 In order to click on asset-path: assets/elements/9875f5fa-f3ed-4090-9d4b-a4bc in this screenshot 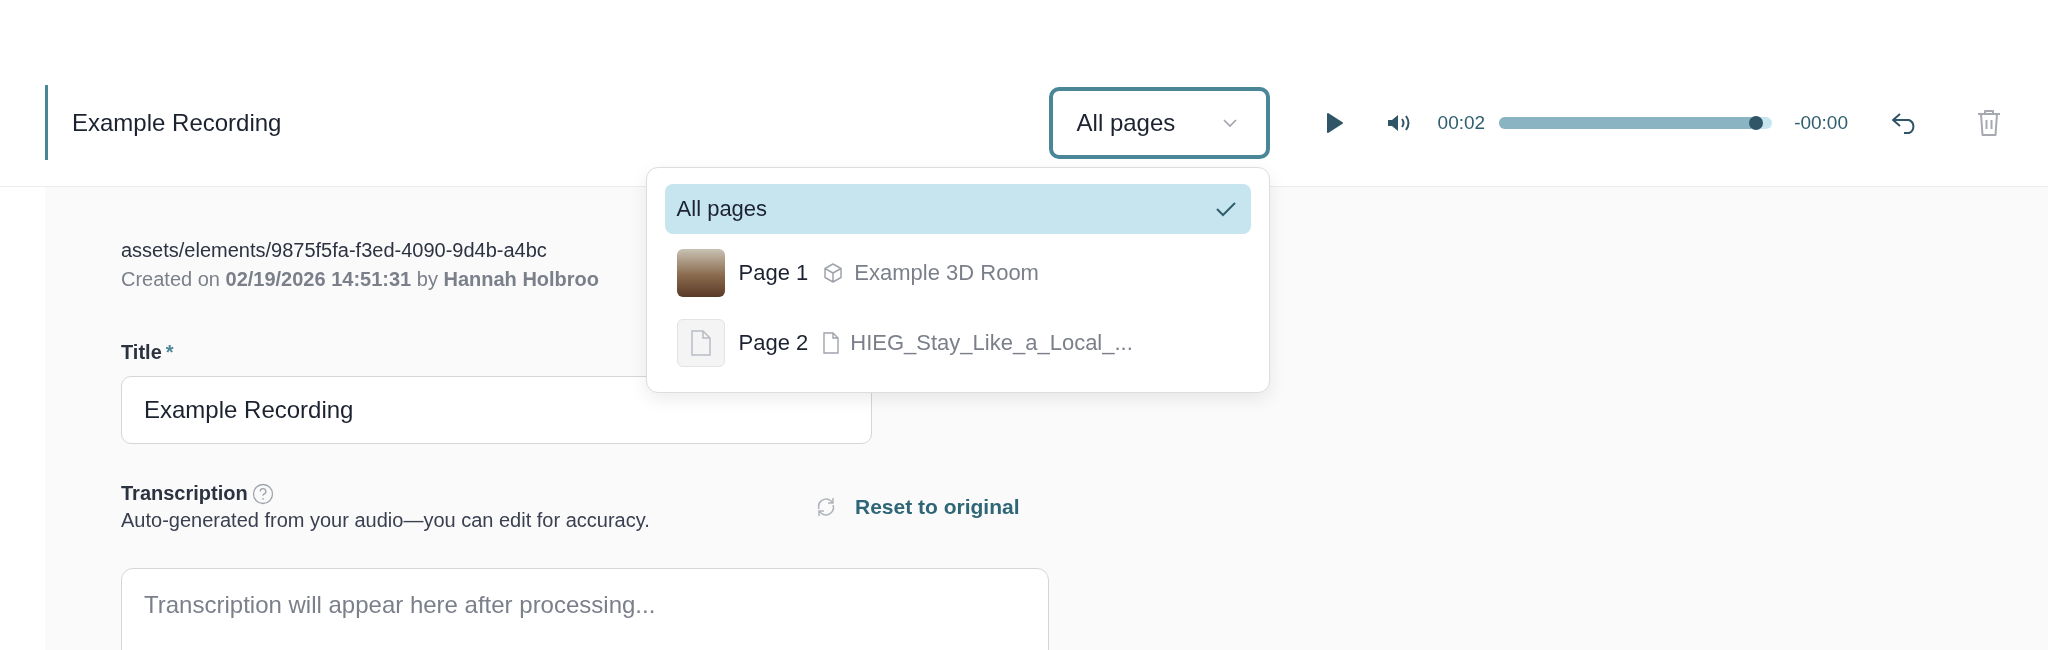, I will do `click(334, 250)`.